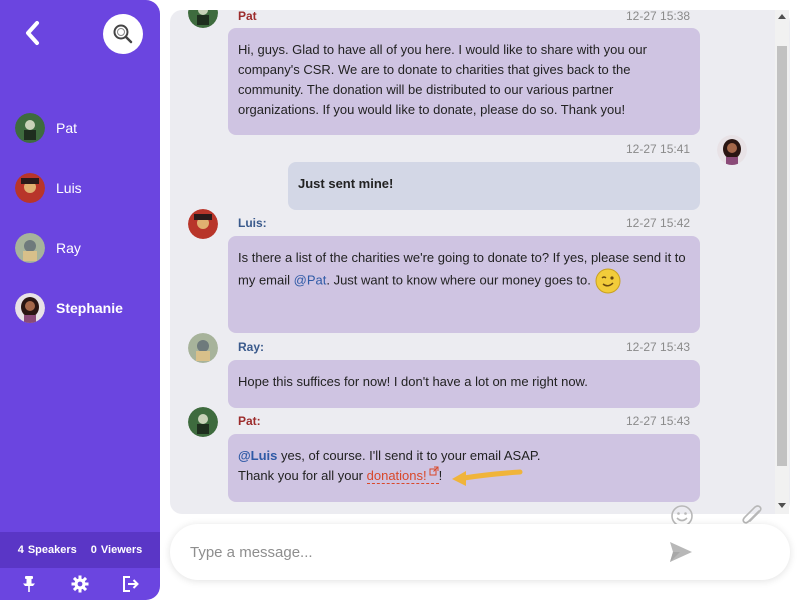 The height and width of the screenshot is (600, 800). What do you see at coordinates (782, 256) in the screenshot?
I see `scrollbar-thumb` at bounding box center [782, 256].